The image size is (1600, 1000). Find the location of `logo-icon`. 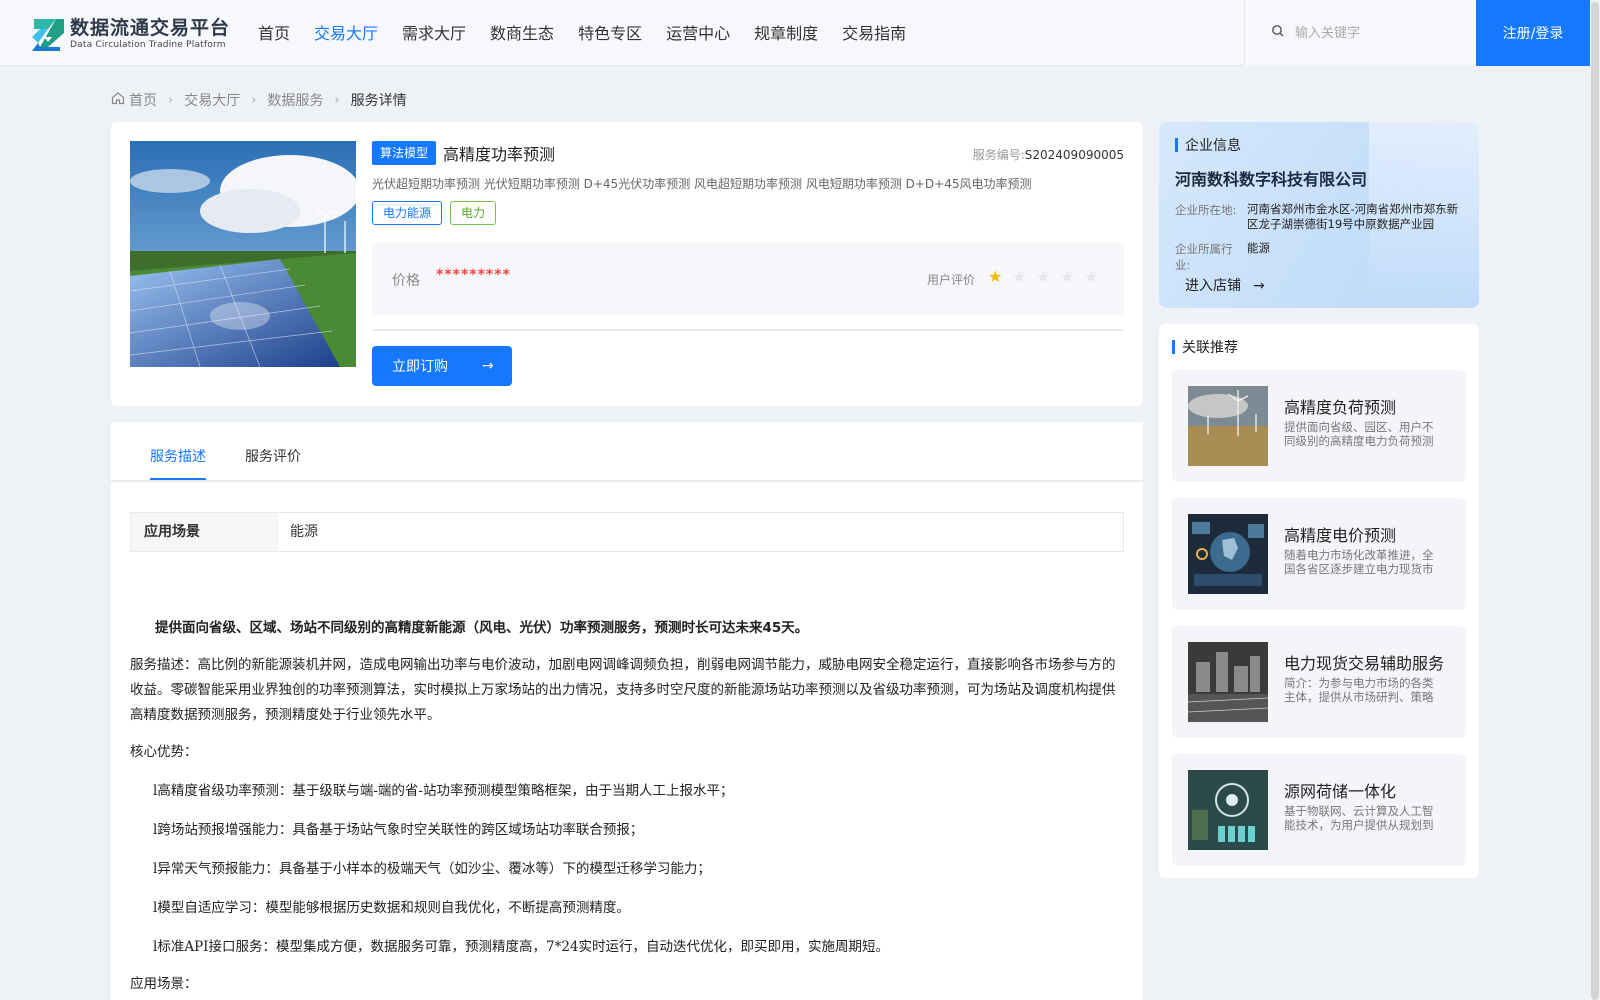

logo-icon is located at coordinates (48, 34).